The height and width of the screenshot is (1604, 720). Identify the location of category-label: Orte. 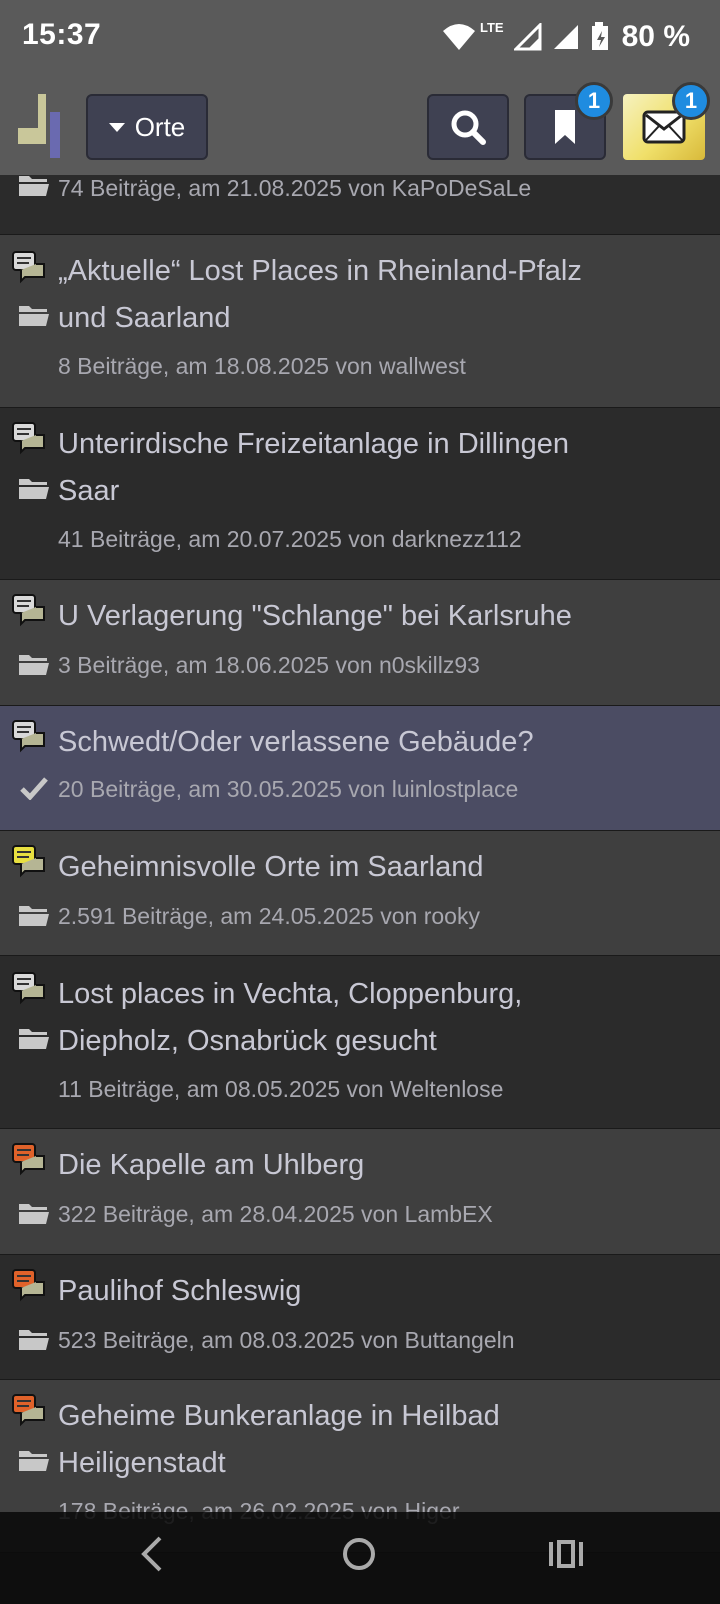
(160, 126).